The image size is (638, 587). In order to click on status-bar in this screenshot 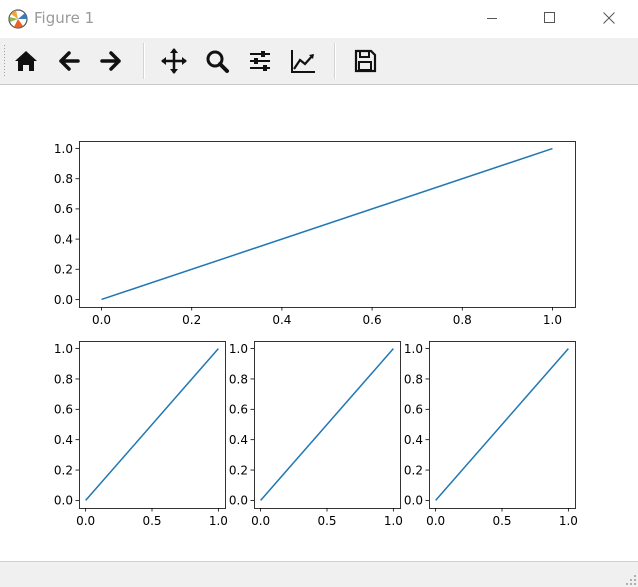, I will do `click(319, 574)`.